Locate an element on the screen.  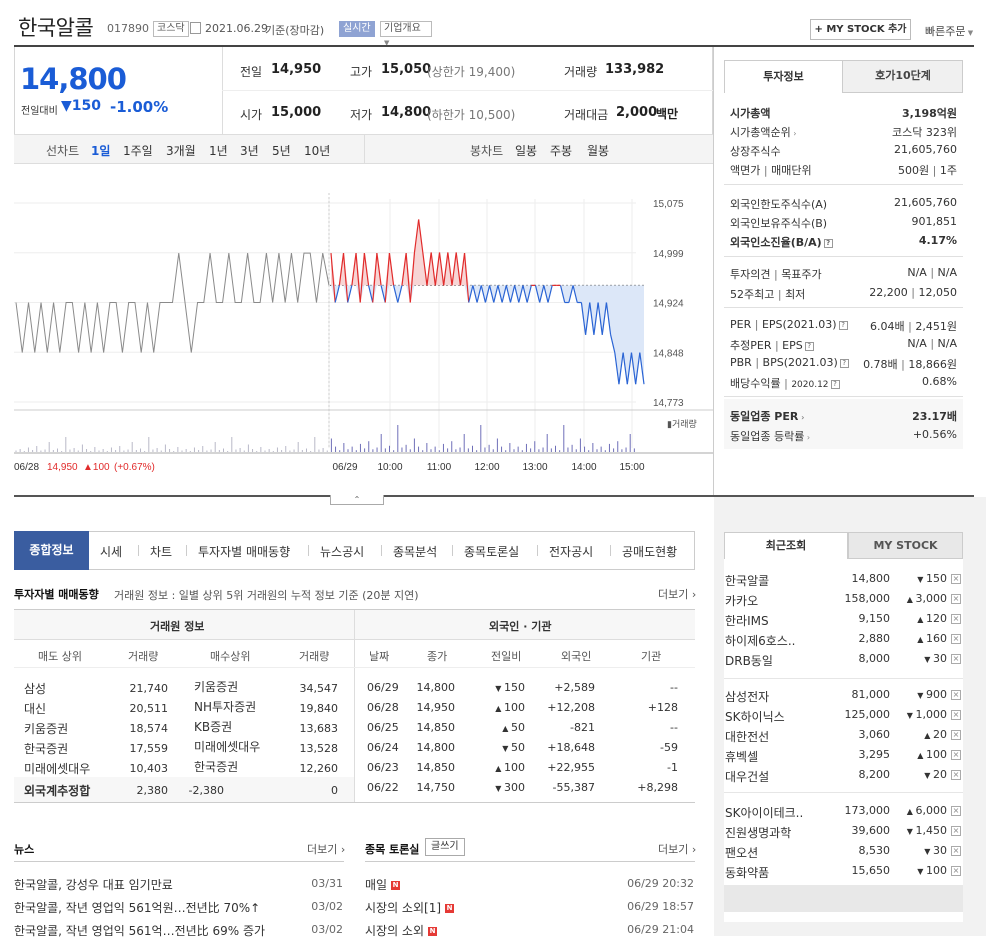
week52-label: 52주최고 | 최저 is located at coordinates (768, 294).